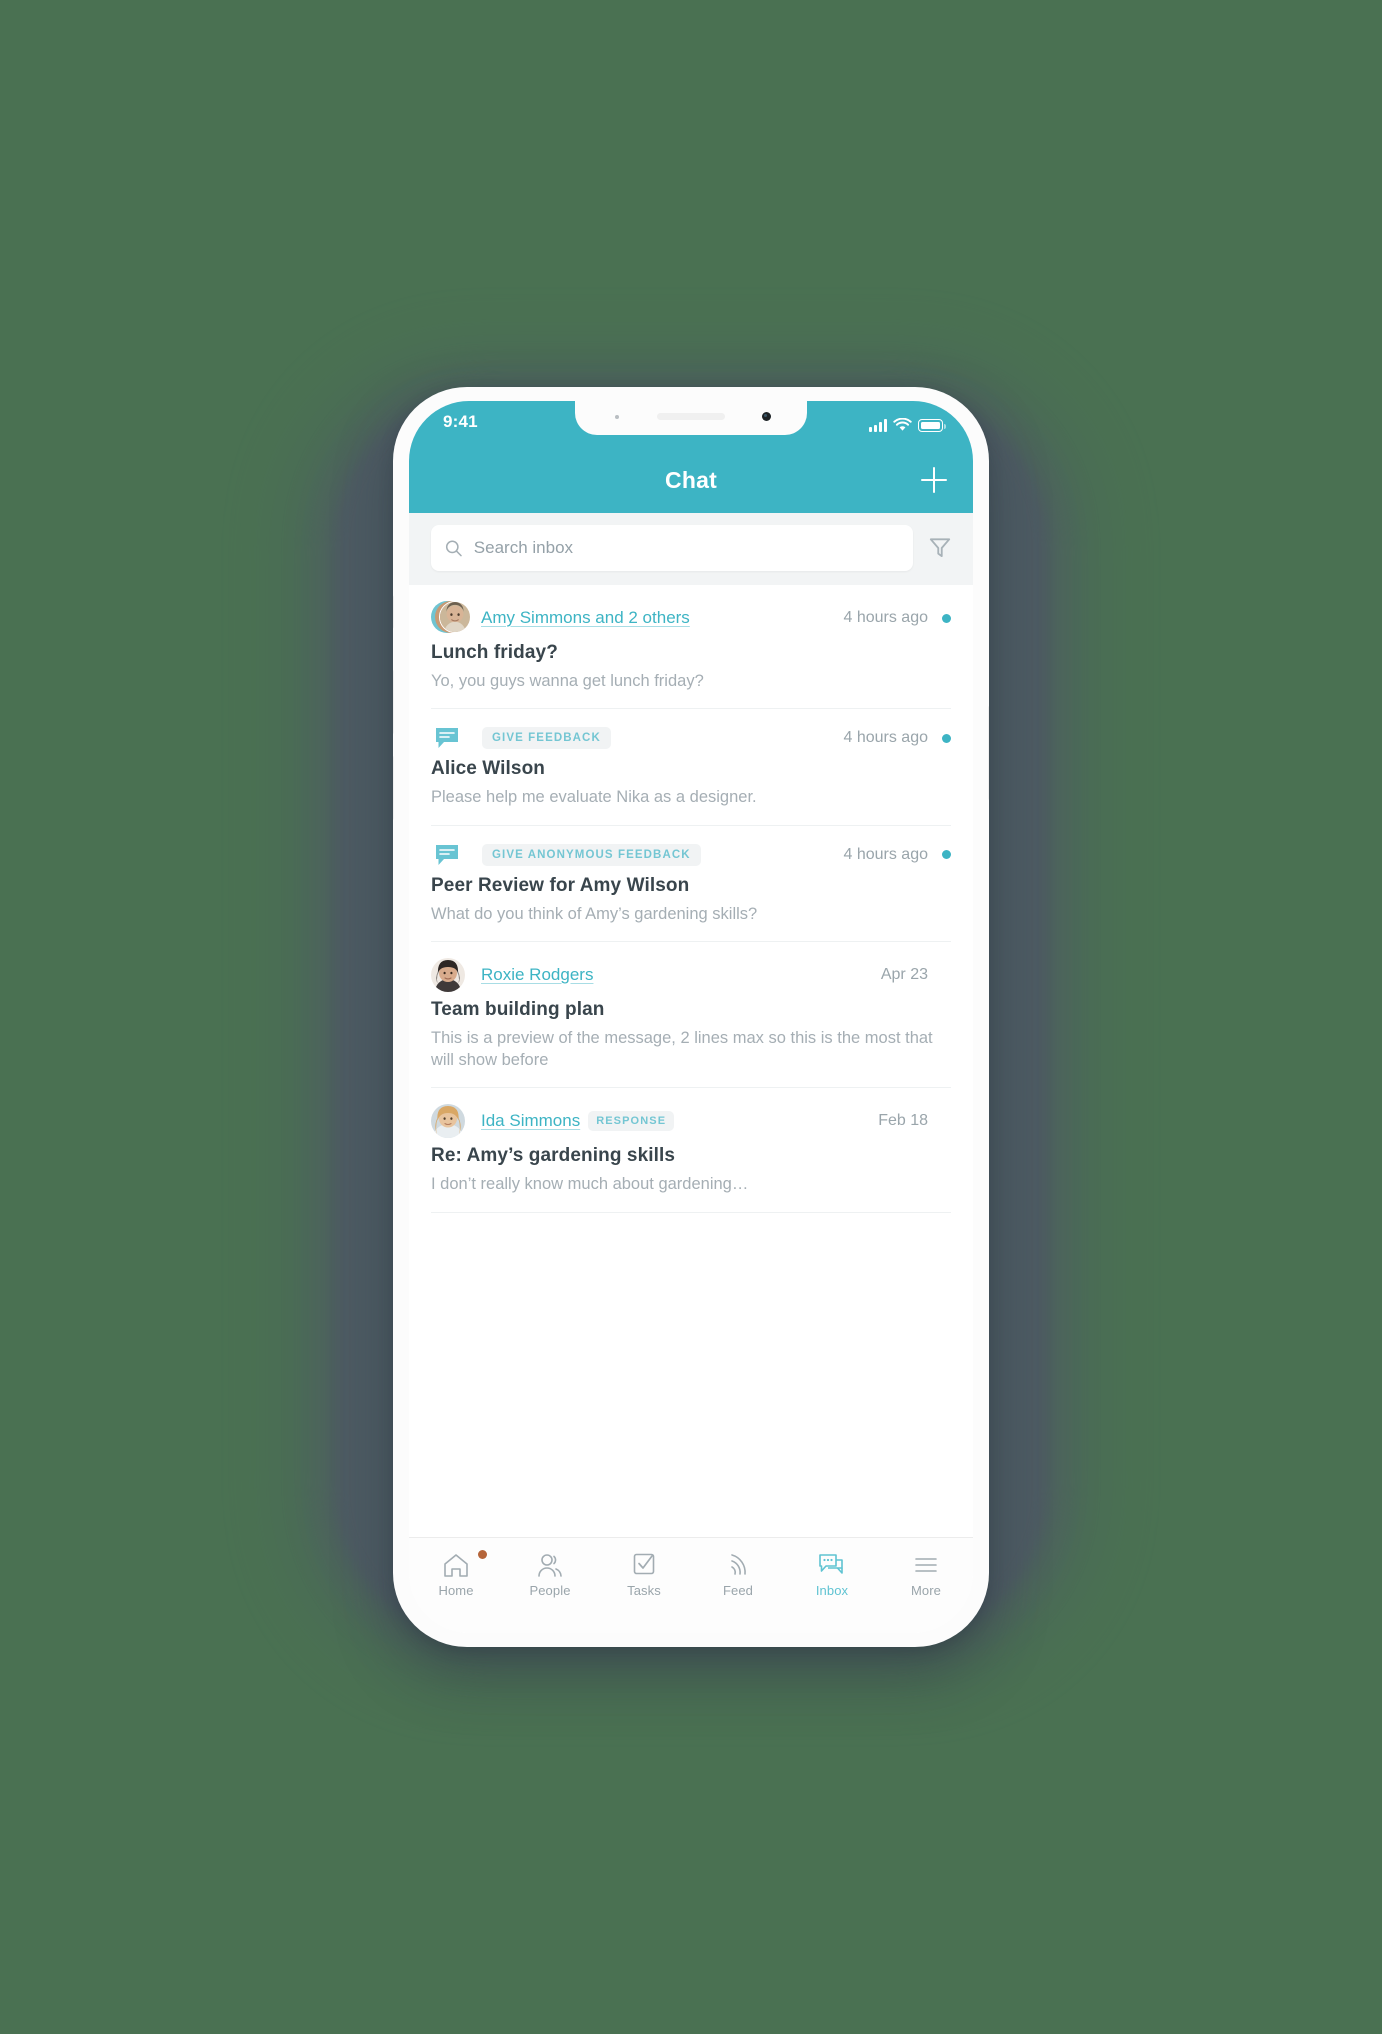 This screenshot has width=1382, height=2034. I want to click on thread-sender: Ida Simmons, so click(530, 1121).